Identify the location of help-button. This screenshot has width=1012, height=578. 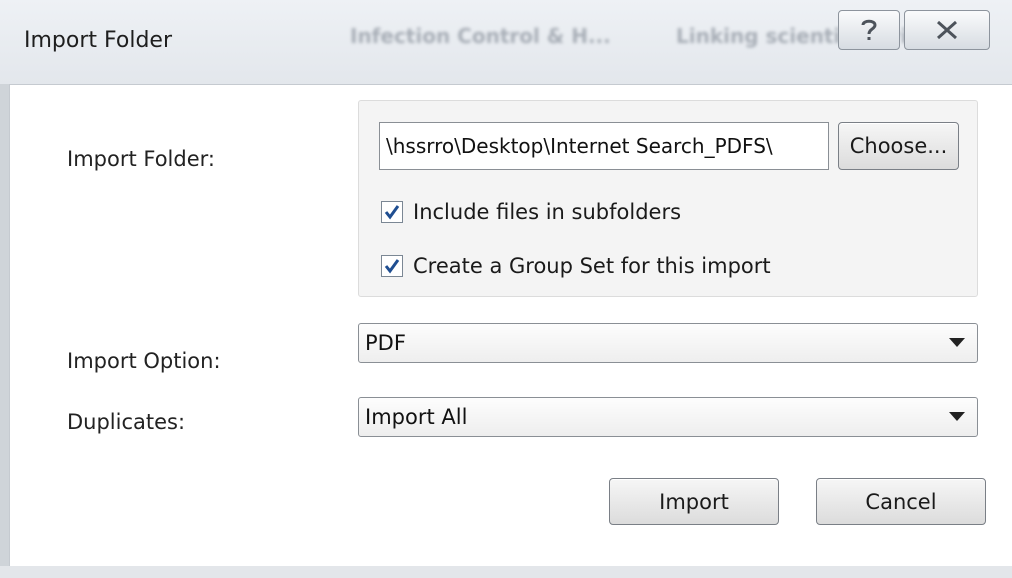
(869, 30).